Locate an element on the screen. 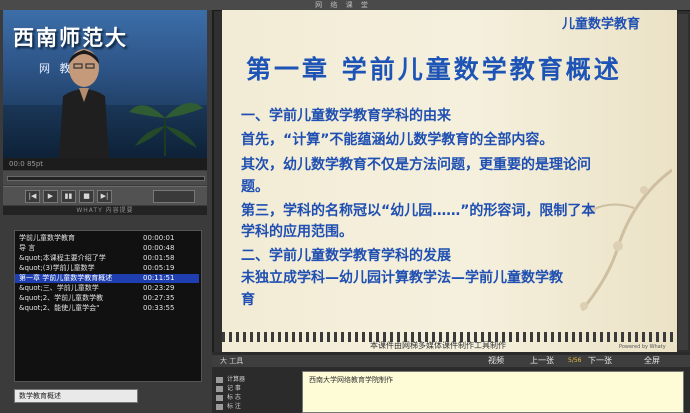  slide-title: 第一章 学前儿童数学教育概述 is located at coordinates (434, 69).